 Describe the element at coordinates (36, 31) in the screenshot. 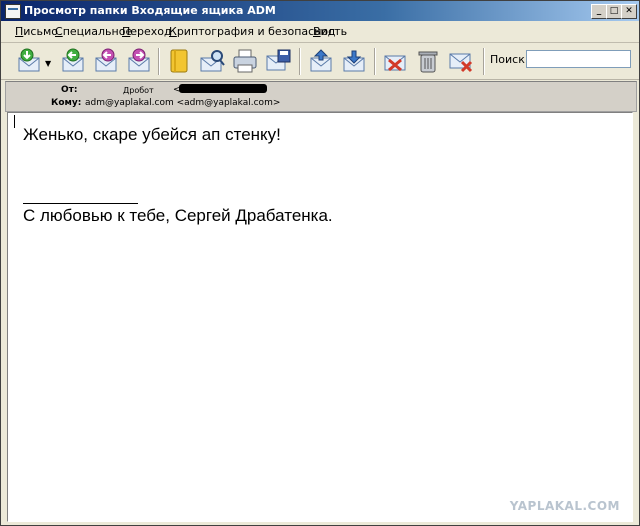

I see `menu-letter: Письмо` at that location.